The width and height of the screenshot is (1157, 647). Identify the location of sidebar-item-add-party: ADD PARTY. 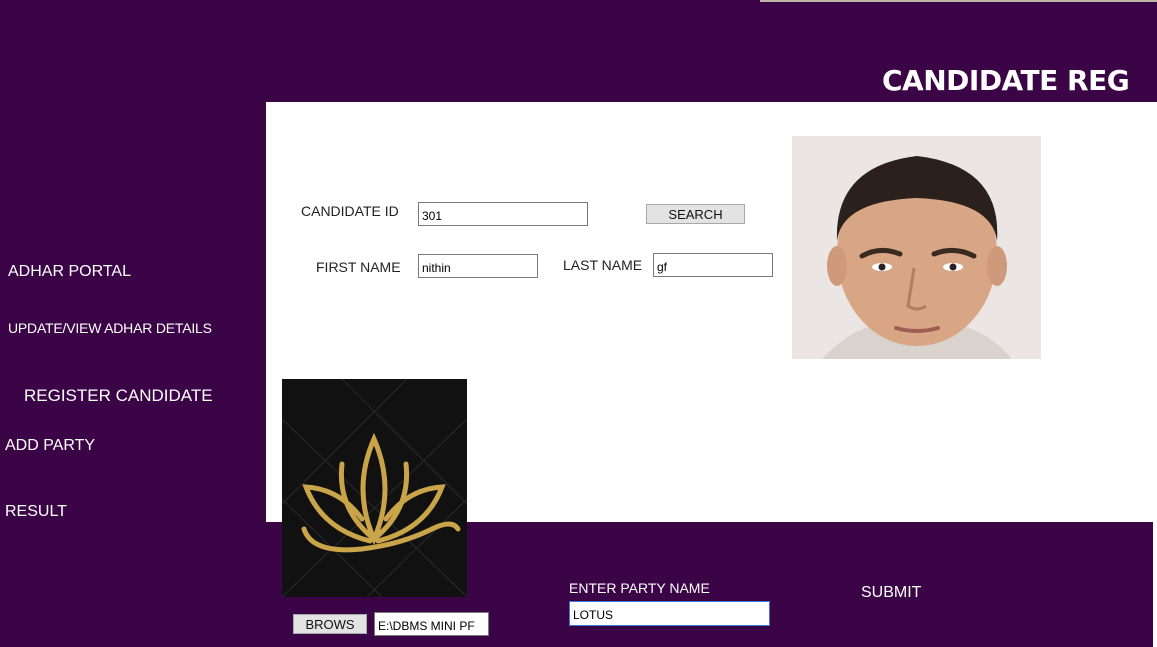
(50, 446).